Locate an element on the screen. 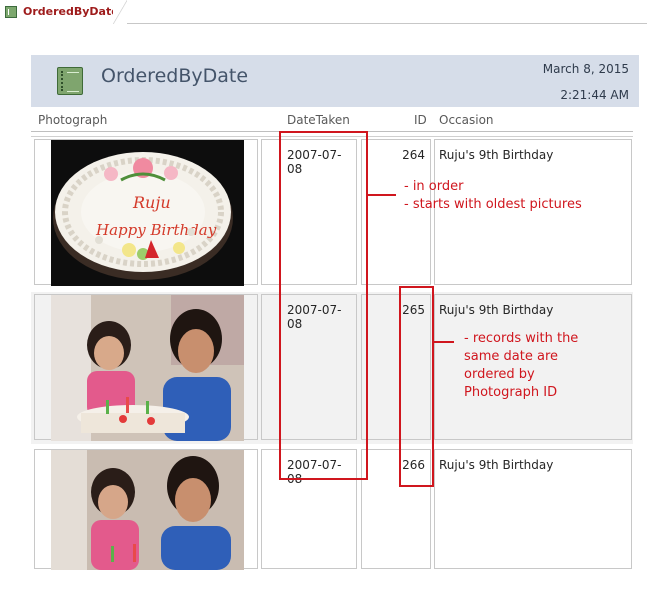  tab-ordered-by-date: OrderedByDate is located at coordinates (63, 12).